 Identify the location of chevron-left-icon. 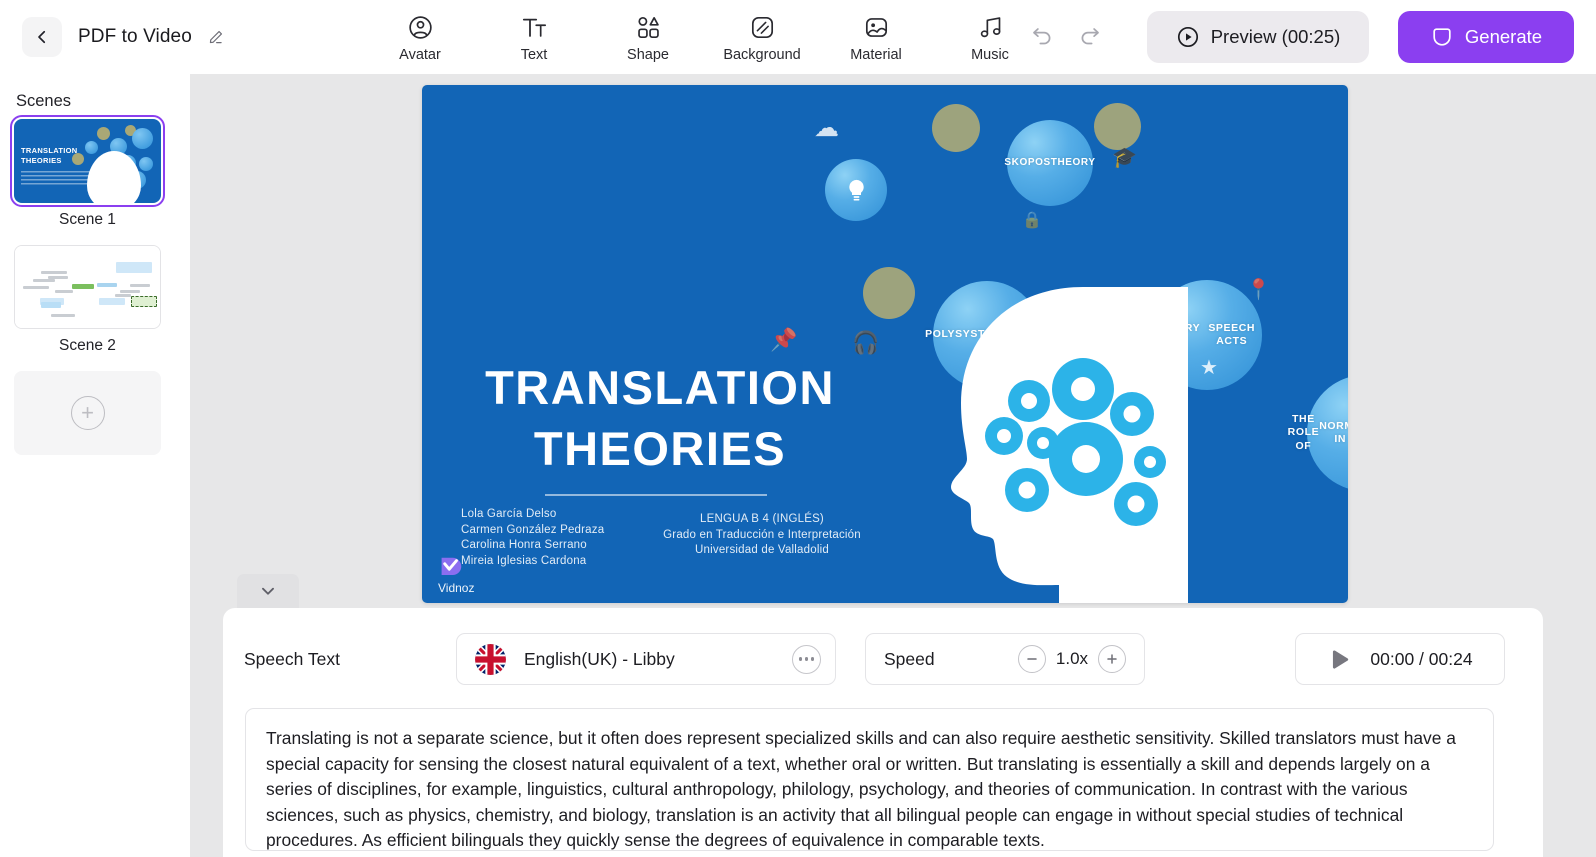
(42, 37).